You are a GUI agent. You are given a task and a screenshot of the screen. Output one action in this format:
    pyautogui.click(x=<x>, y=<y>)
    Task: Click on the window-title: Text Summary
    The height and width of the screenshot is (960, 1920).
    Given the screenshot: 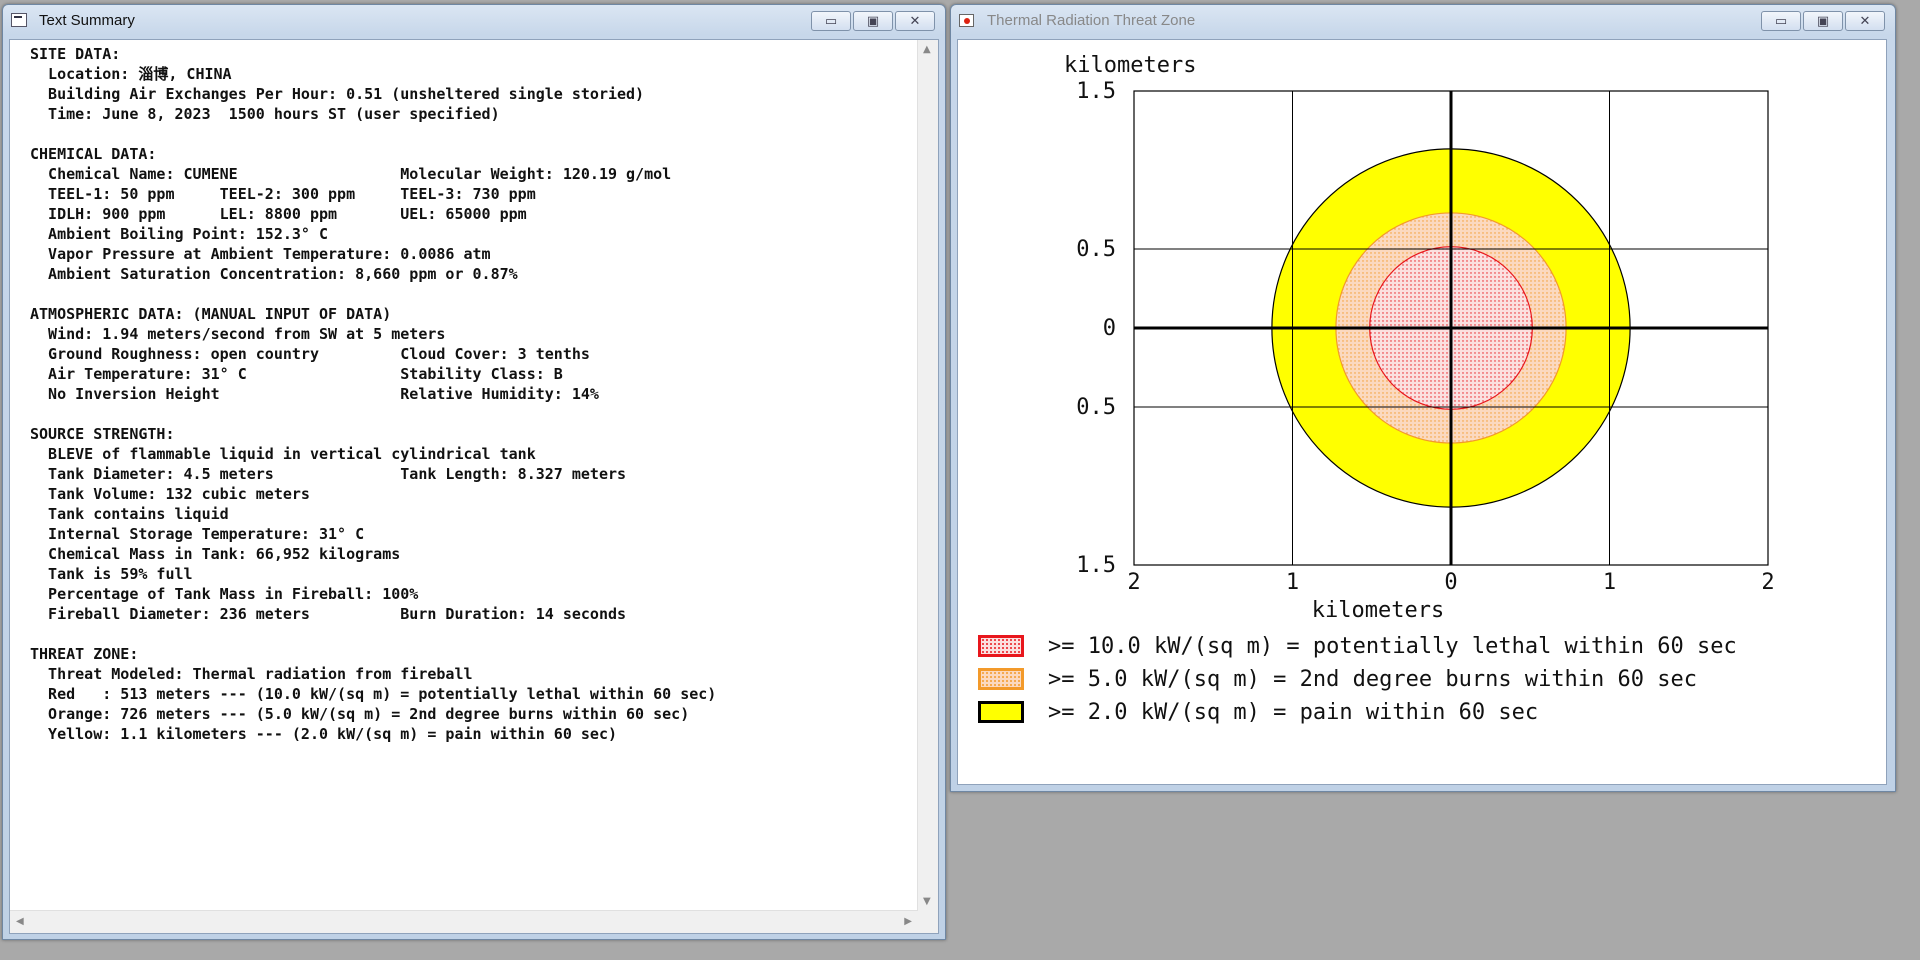 What is the action you would take?
    pyautogui.click(x=87, y=20)
    